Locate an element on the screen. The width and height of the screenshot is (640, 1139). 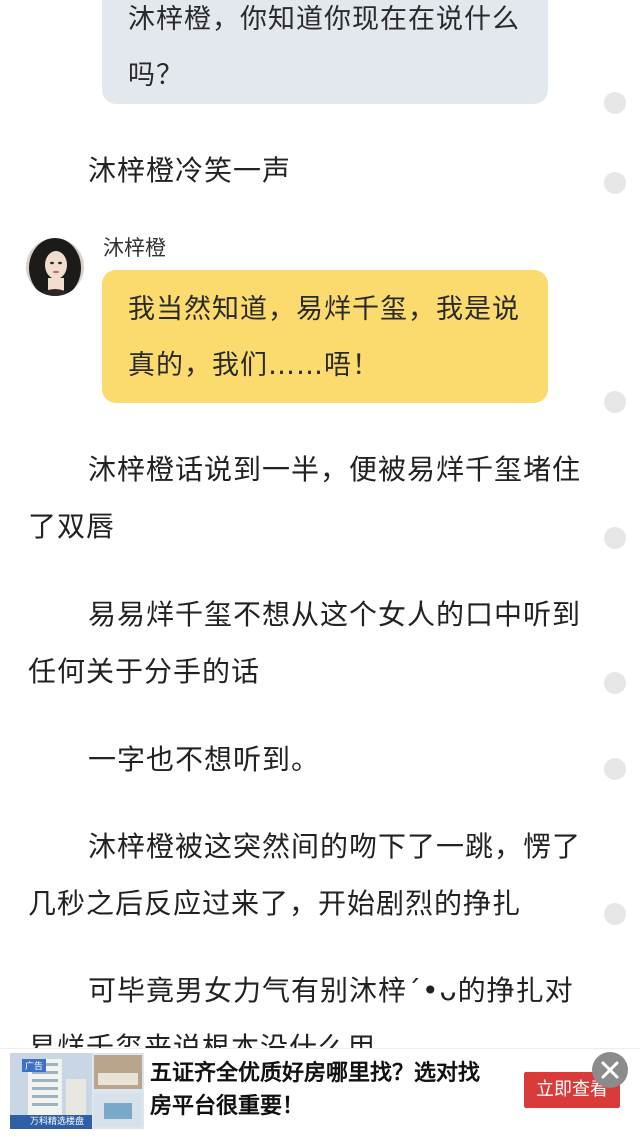
paragraph-3: 易易烊千玺不想从这个女人的口中听到任何关于分手的话 is located at coordinates (305, 643).